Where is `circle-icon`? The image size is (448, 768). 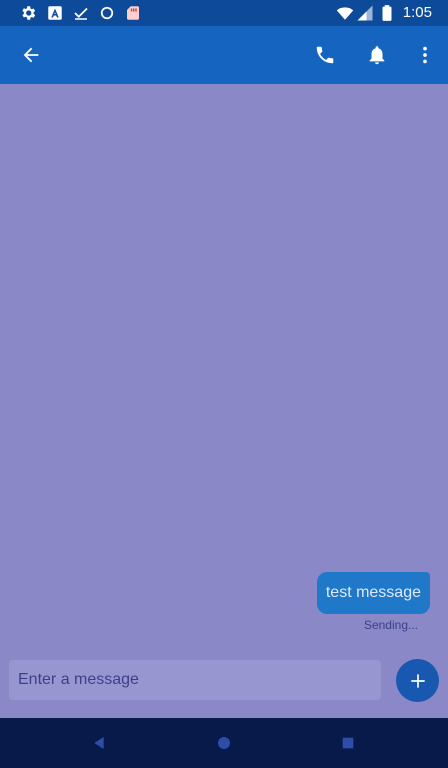
circle-icon is located at coordinates (107, 13).